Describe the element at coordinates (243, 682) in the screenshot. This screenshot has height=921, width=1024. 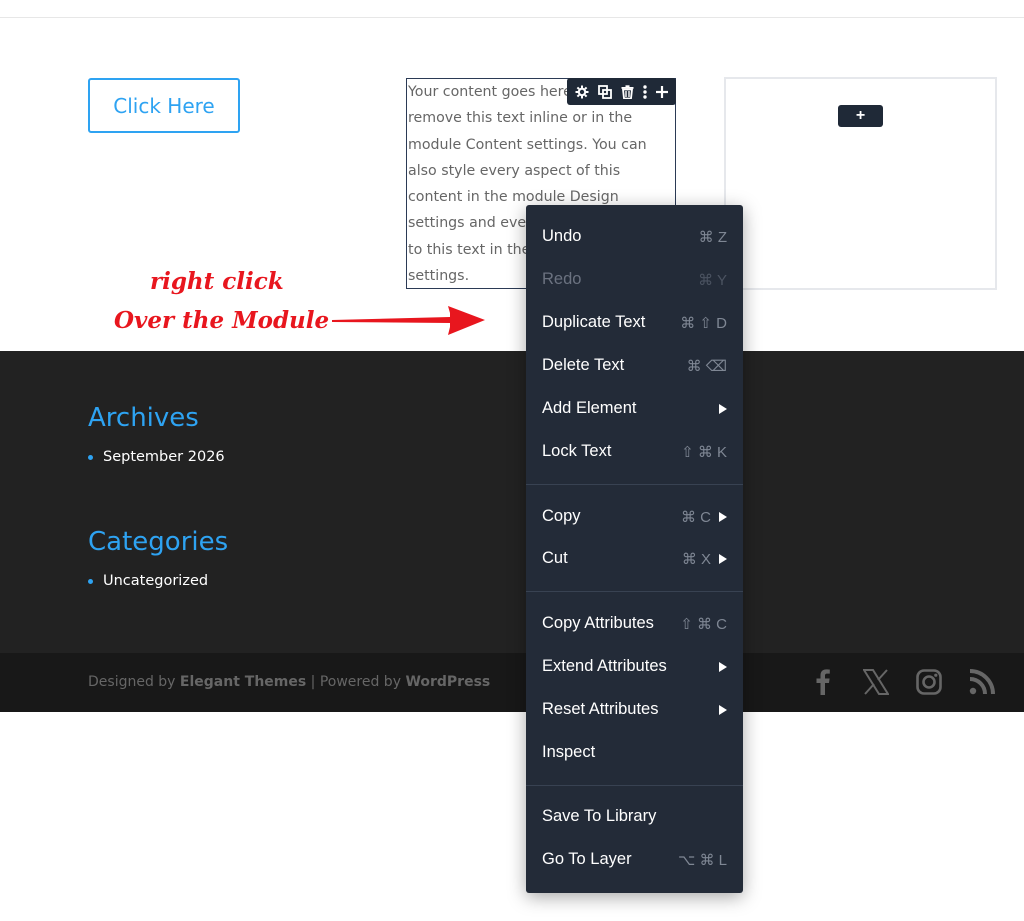
I see `credits-theme-link: Elegant Themes` at that location.